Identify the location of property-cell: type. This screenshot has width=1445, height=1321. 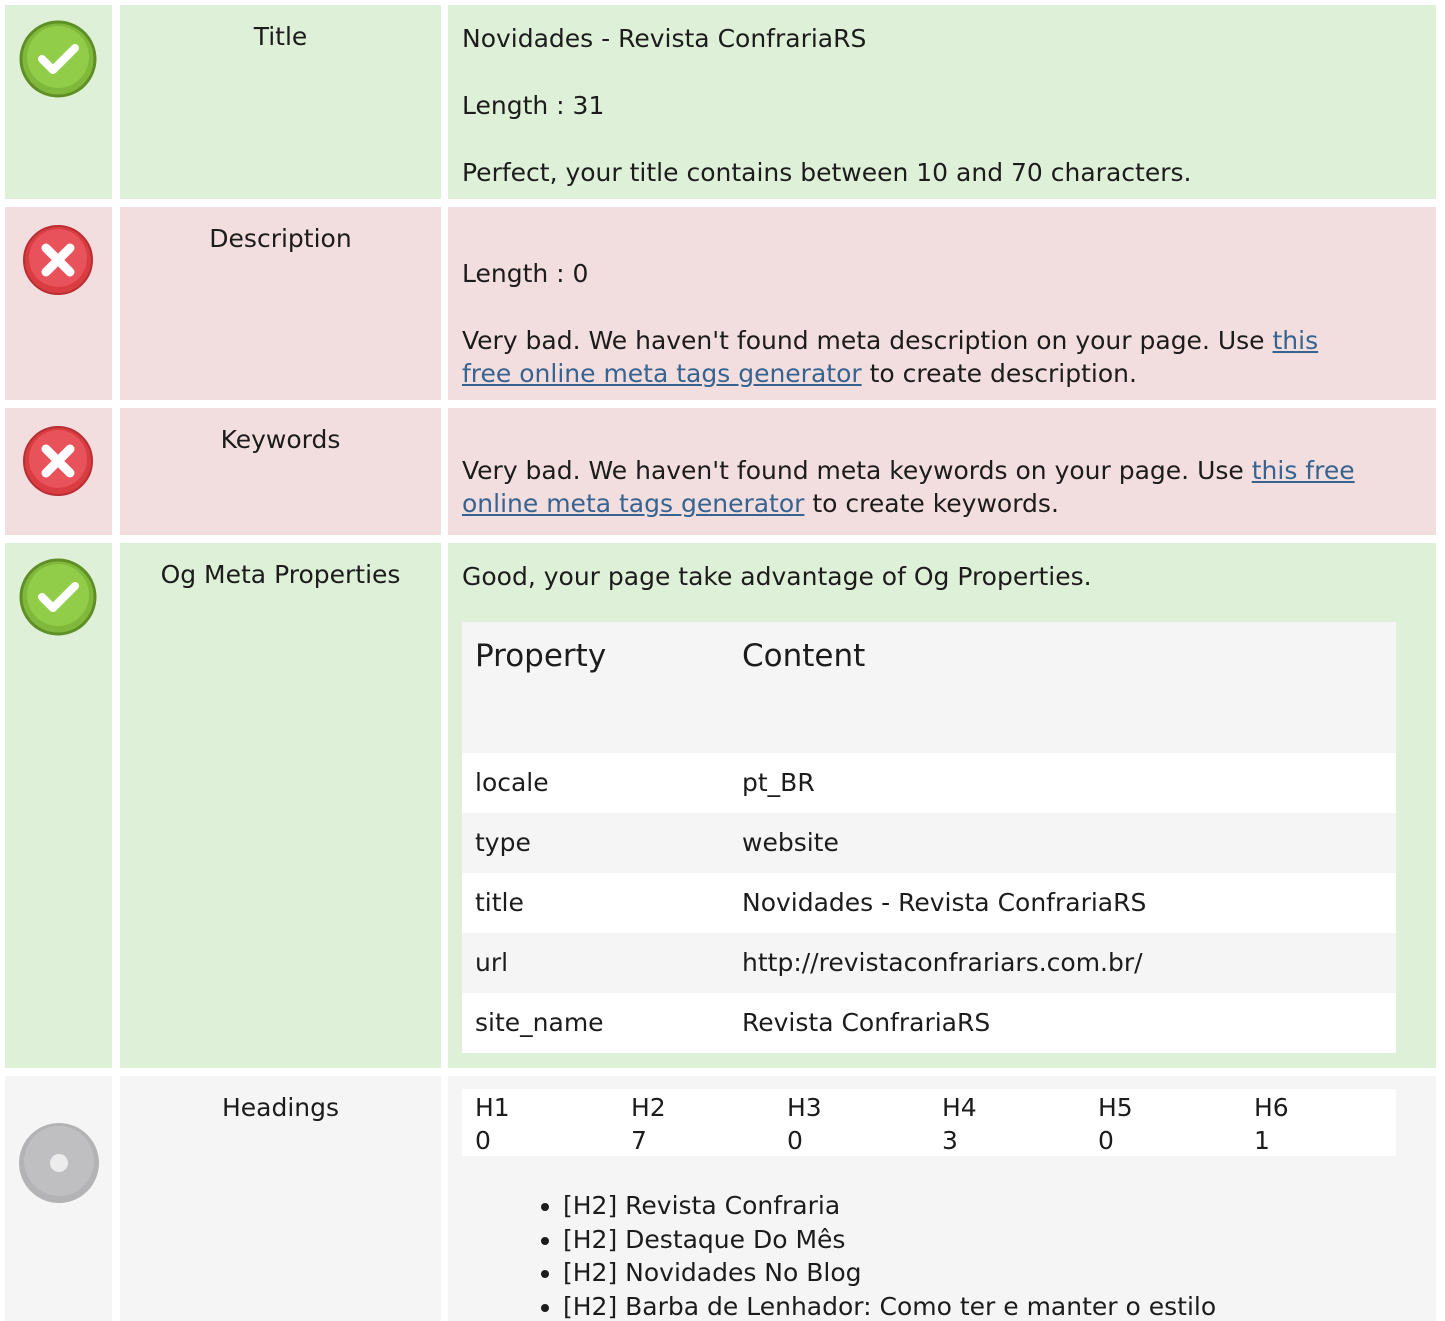
(503, 842).